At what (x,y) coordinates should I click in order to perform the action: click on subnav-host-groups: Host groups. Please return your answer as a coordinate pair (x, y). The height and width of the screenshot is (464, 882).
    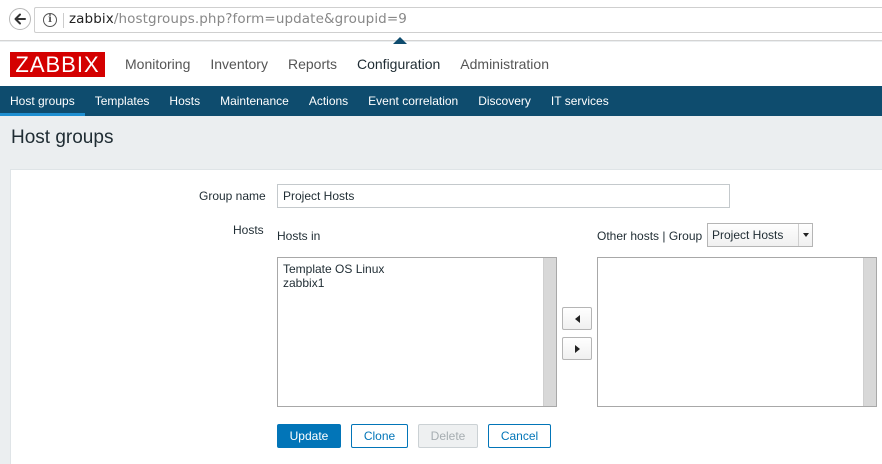
    Looking at the image, I should click on (42, 101).